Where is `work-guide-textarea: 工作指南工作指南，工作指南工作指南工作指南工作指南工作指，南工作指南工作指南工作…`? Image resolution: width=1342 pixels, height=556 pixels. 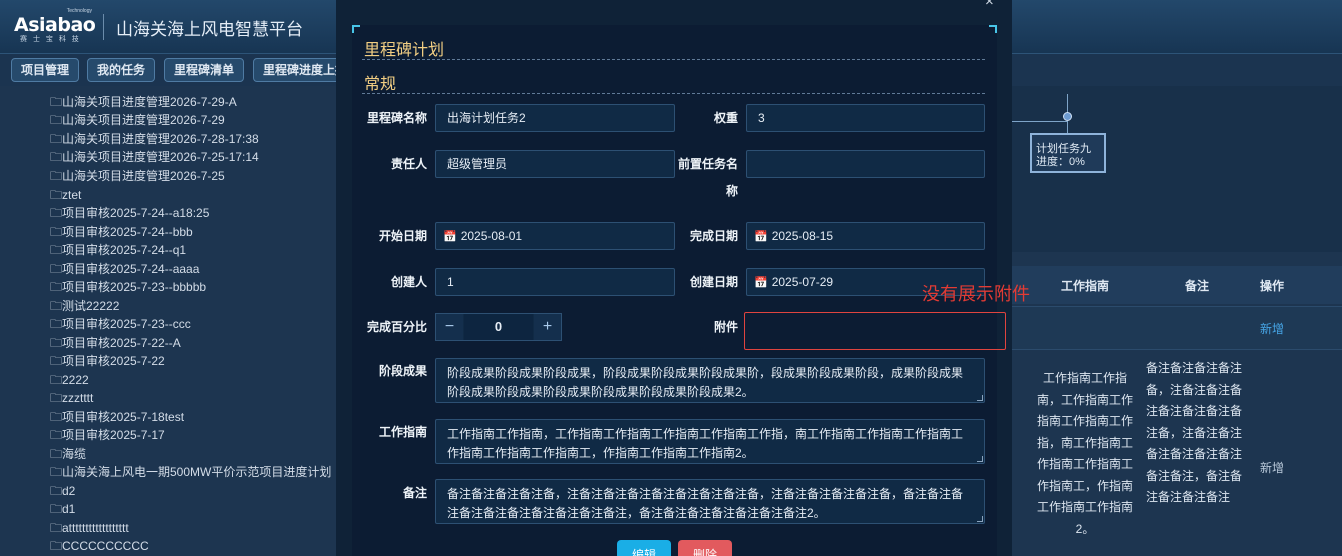
work-guide-textarea: 工作指南工作指南，工作指南工作指南工作指南工作指南工作指，南工作指南工作指南工作… is located at coordinates (710, 441).